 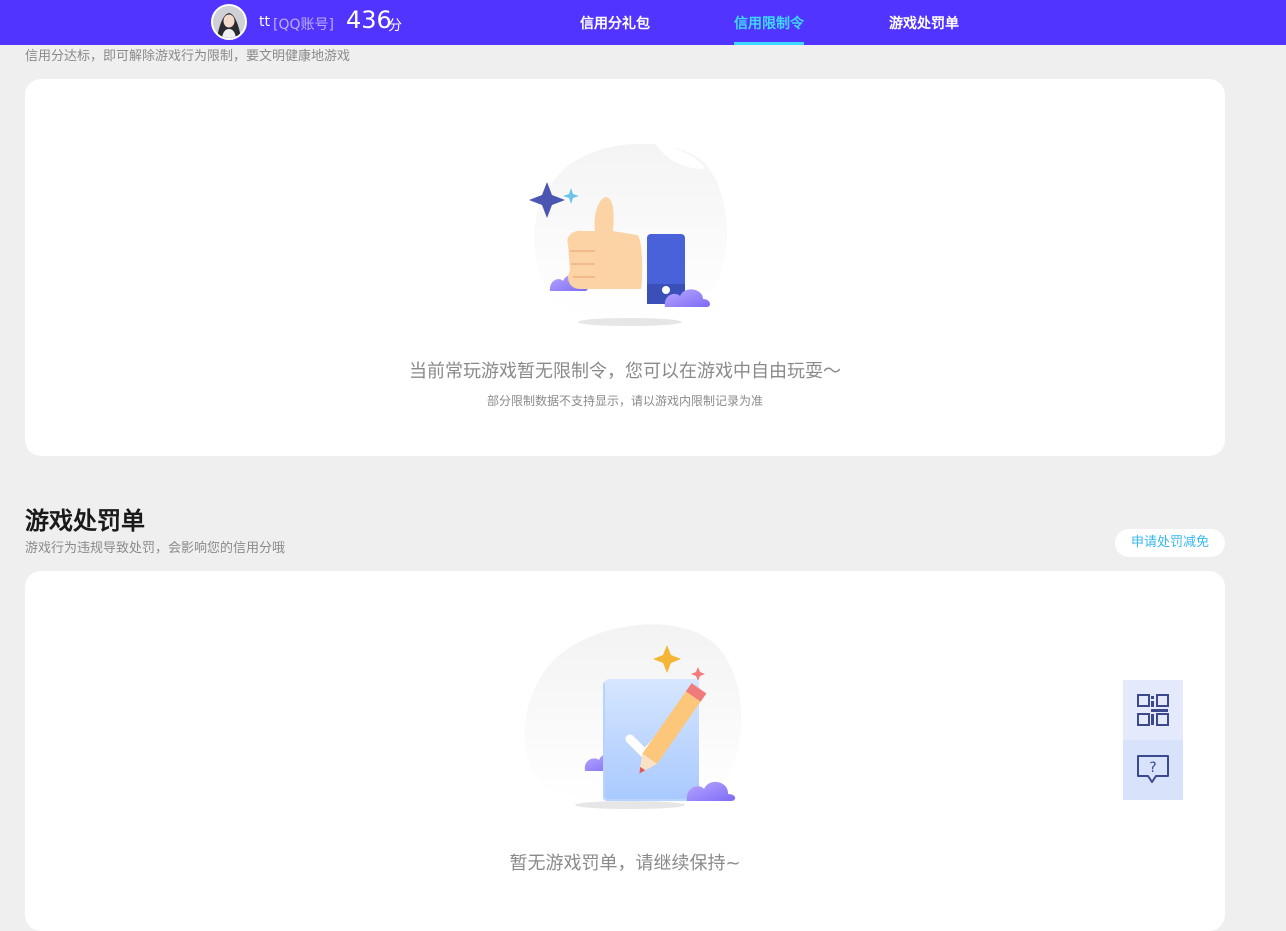 What do you see at coordinates (615, 29) in the screenshot?
I see `tab-credit-gift: 信用分礼包` at bounding box center [615, 29].